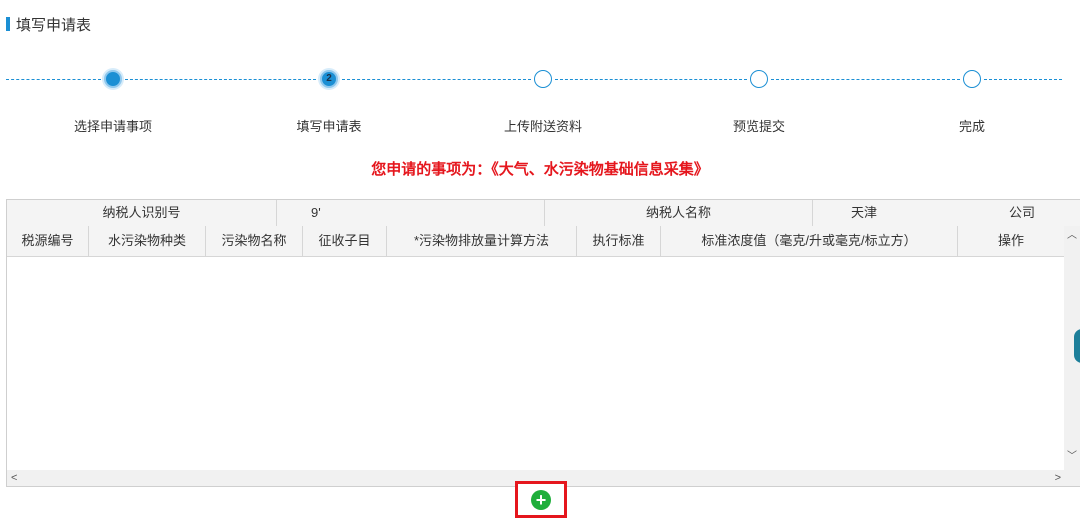  What do you see at coordinates (329, 126) in the screenshot?
I see `step-2-label: 填写申请表` at bounding box center [329, 126].